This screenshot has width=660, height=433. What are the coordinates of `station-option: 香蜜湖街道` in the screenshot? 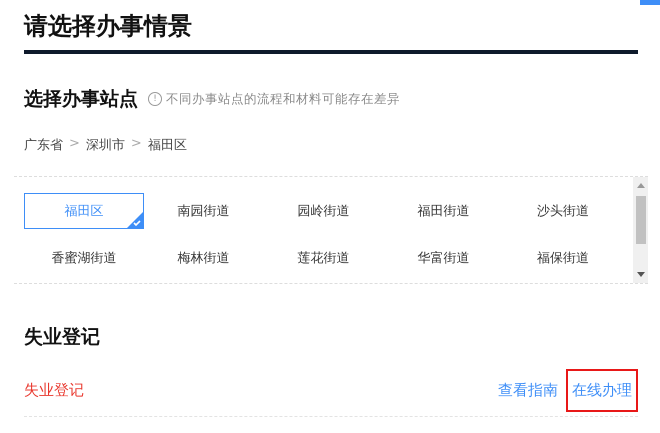 It's located at (84, 258).